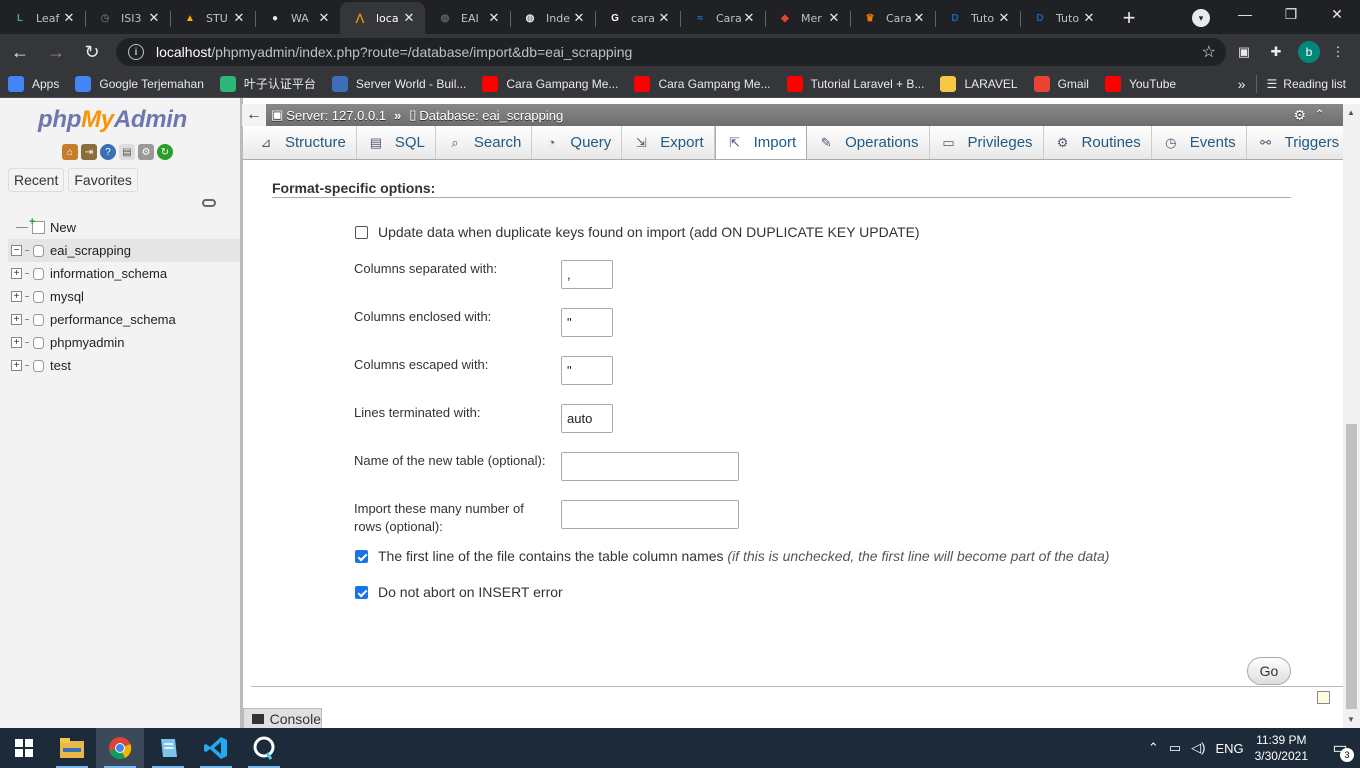  Describe the element at coordinates (1319, 115) in the screenshot. I see `collapse-top-menu-icon: ⌃` at that location.